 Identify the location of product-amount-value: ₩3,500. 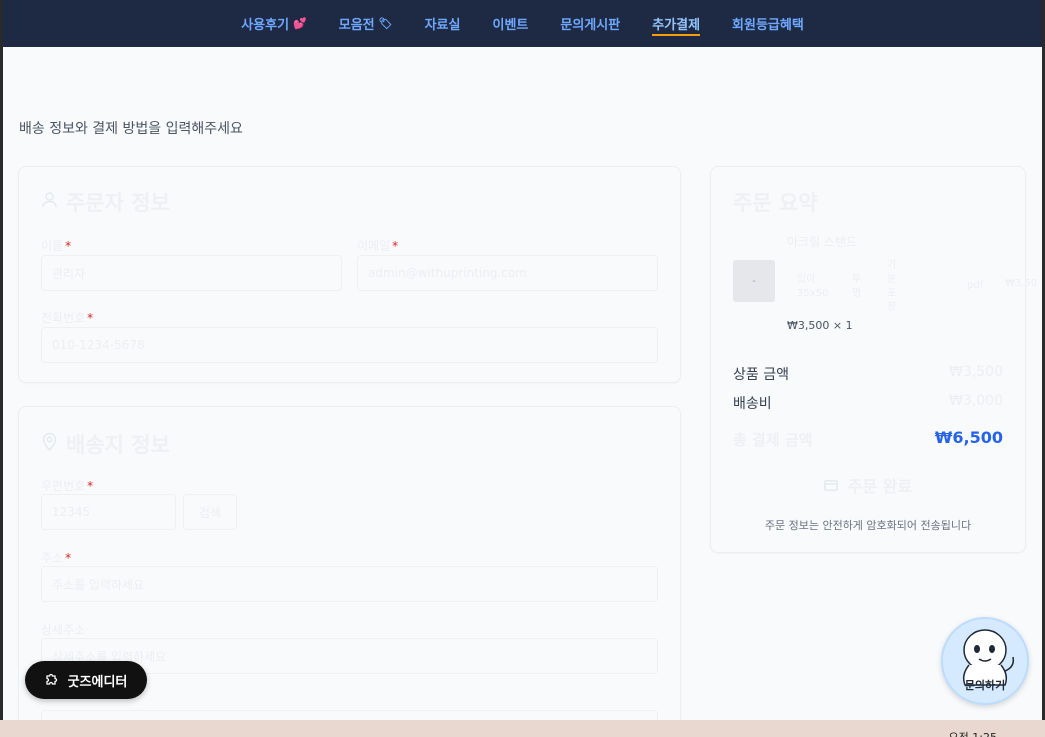
(976, 372).